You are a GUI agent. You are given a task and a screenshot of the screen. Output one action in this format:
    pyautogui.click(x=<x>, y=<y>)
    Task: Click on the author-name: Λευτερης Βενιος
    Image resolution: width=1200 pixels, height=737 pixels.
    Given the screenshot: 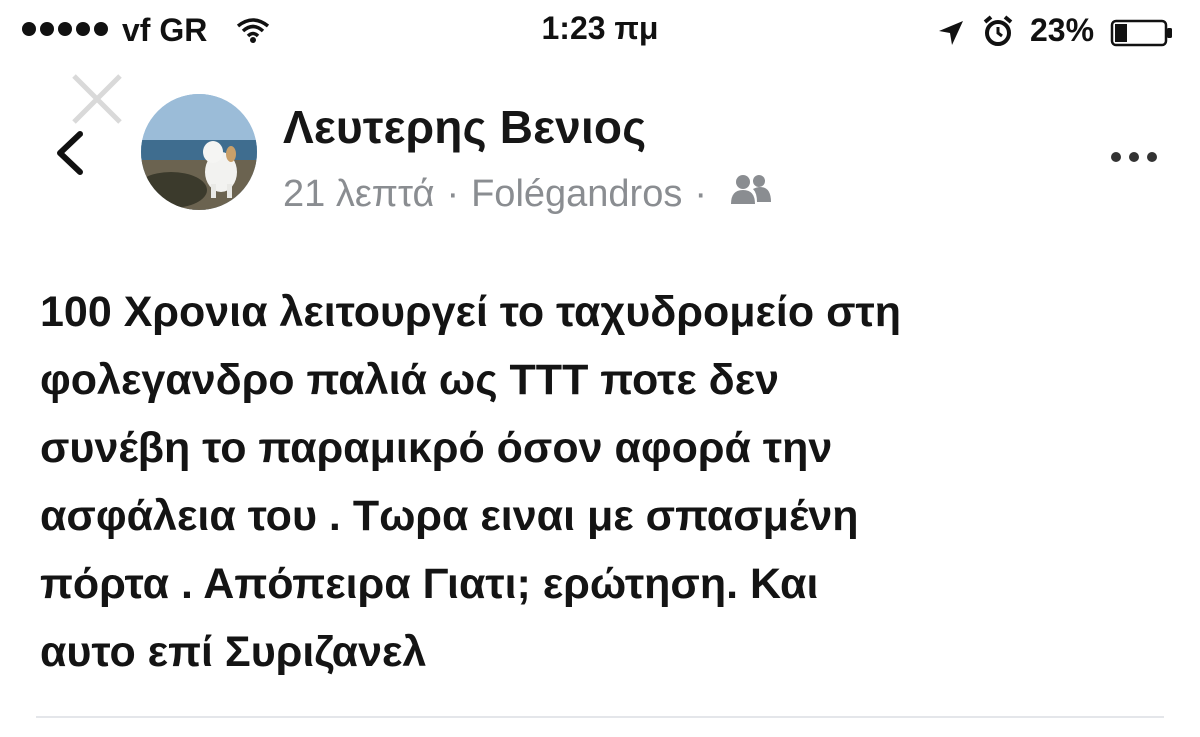 What is the action you would take?
    pyautogui.click(x=464, y=127)
    